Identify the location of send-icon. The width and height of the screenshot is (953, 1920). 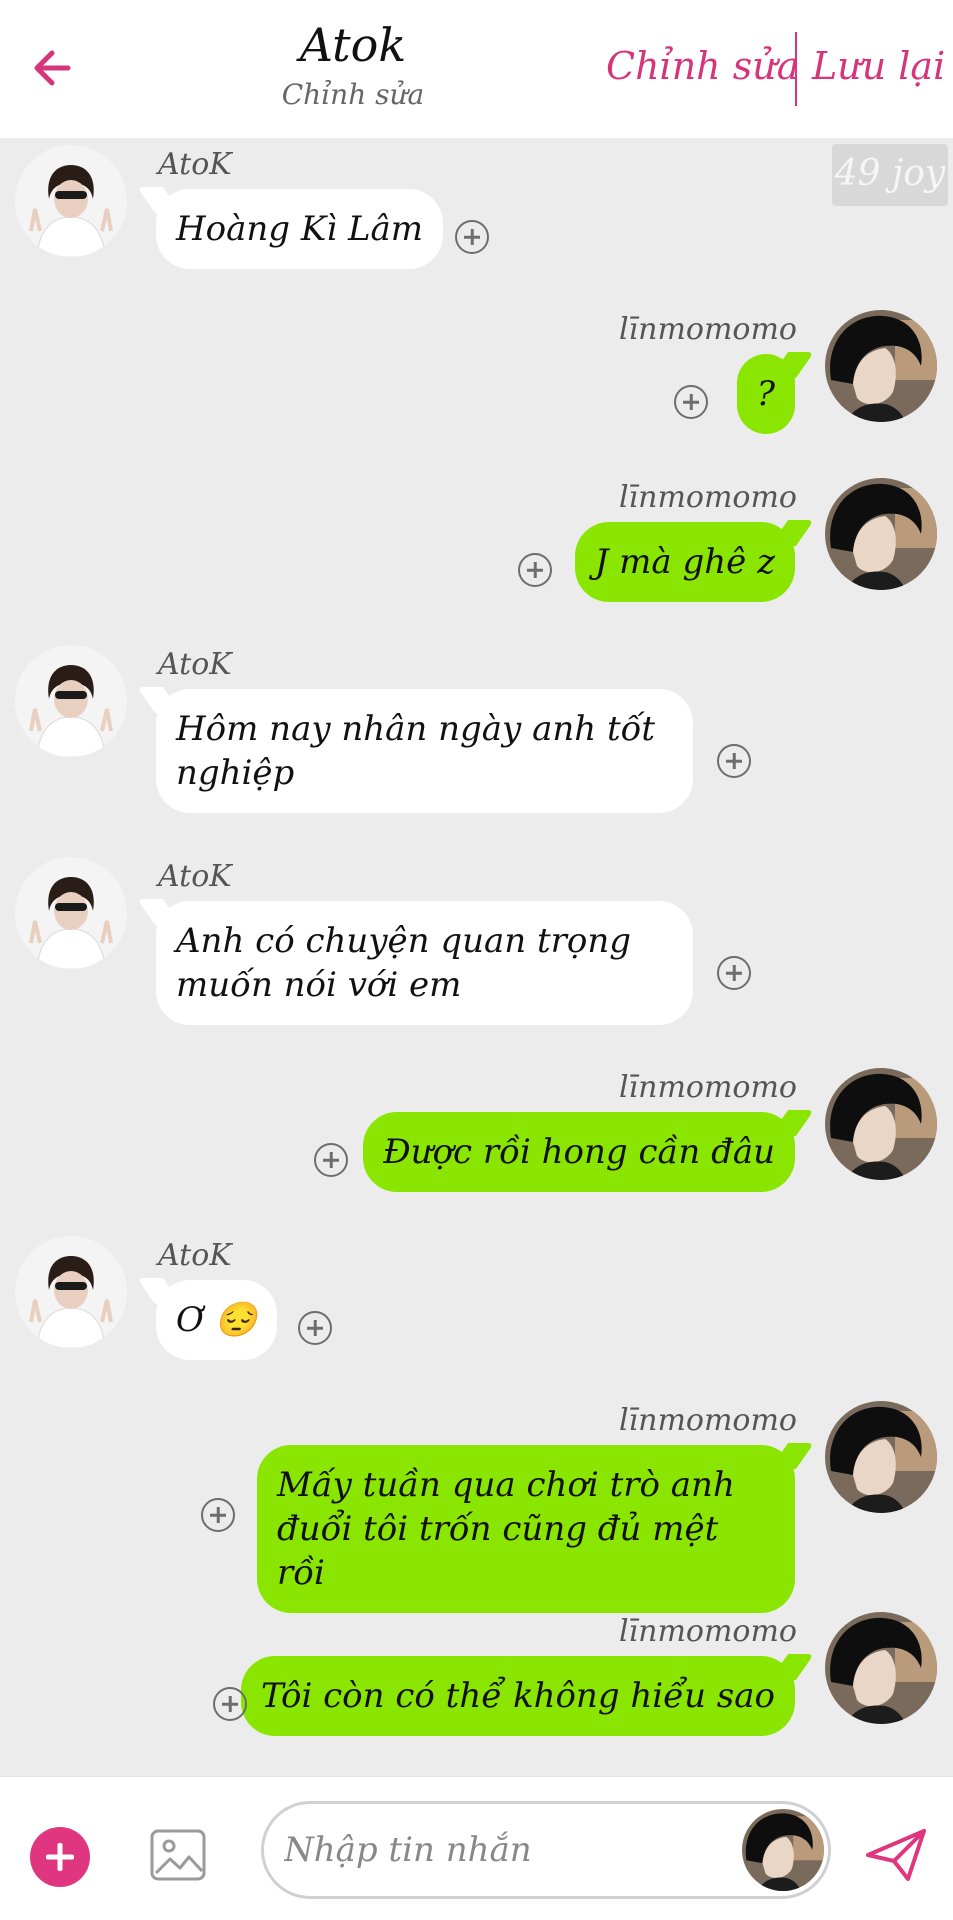
(896, 1855).